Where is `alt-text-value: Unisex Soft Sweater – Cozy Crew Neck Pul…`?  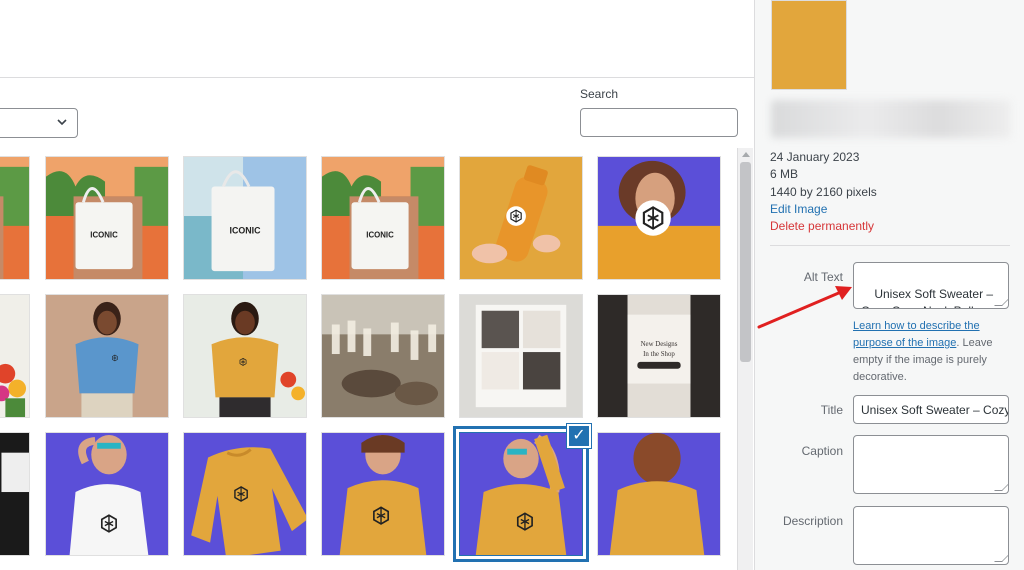
alt-text-value: Unisex Soft Sweater – Cozy Crew Neck Pul… is located at coordinates (929, 297).